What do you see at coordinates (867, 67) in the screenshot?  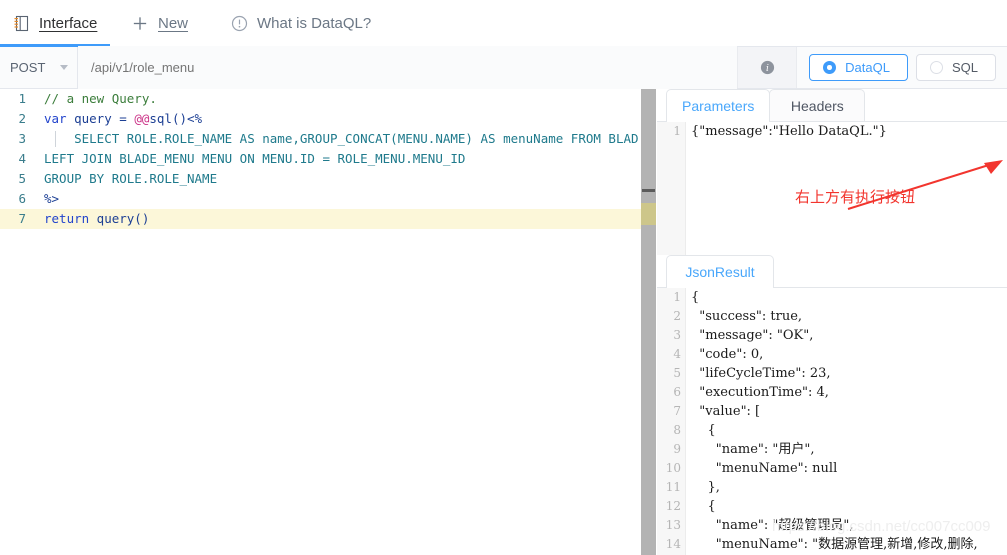 I see `query-mode-dataql-label: DataQL` at bounding box center [867, 67].